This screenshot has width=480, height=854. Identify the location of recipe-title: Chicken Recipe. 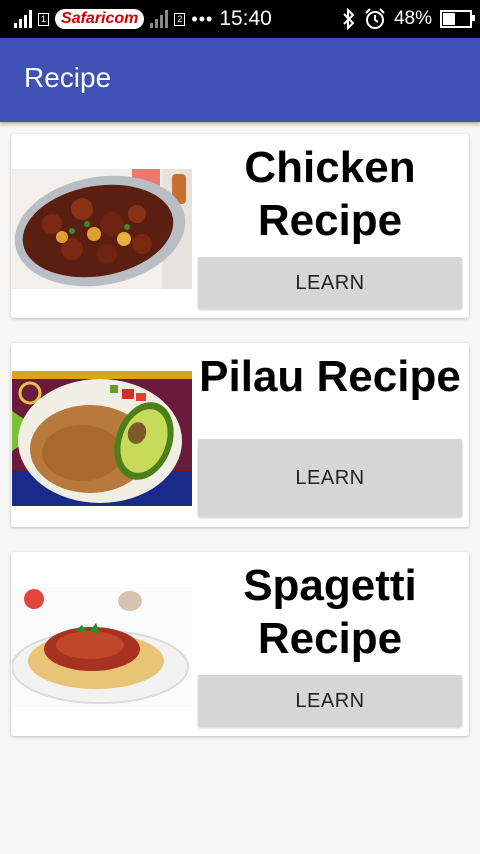
(330, 194).